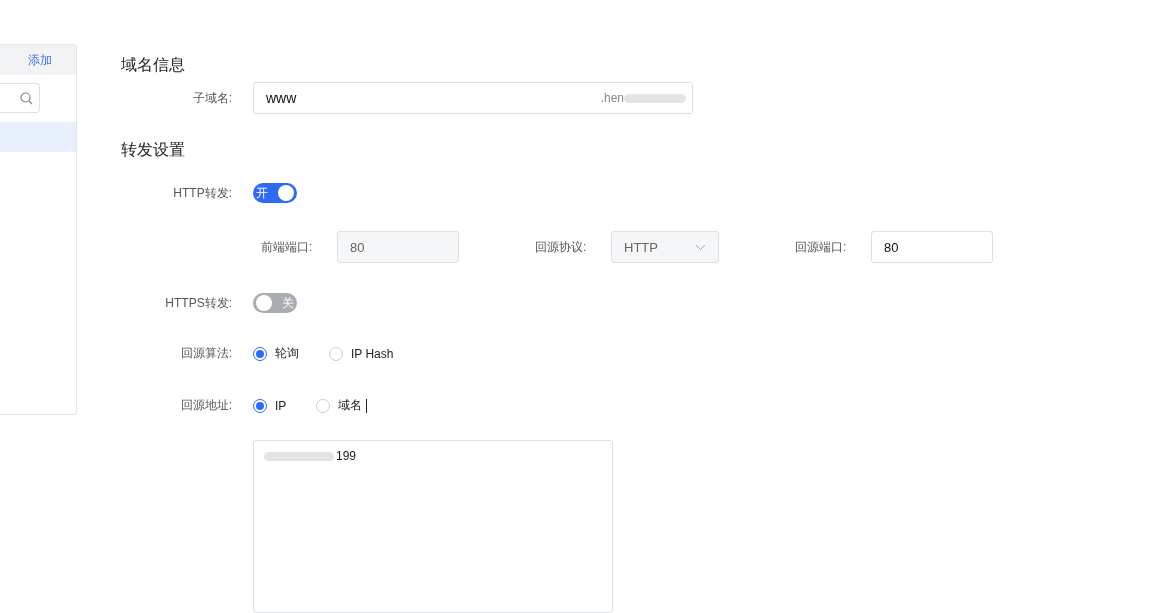 The height and width of the screenshot is (613, 1150). What do you see at coordinates (198, 303) in the screenshot?
I see `field-label: HTTPS转发:` at bounding box center [198, 303].